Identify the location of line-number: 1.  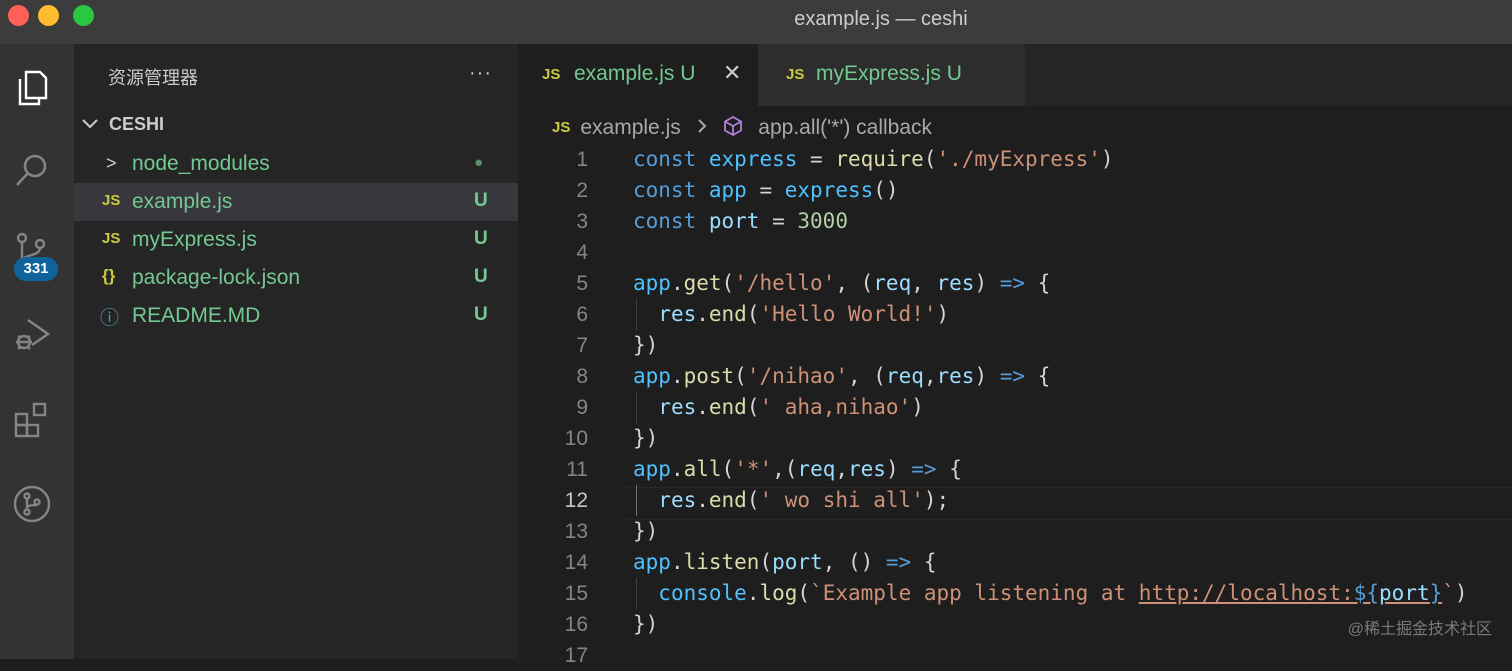
(582, 159).